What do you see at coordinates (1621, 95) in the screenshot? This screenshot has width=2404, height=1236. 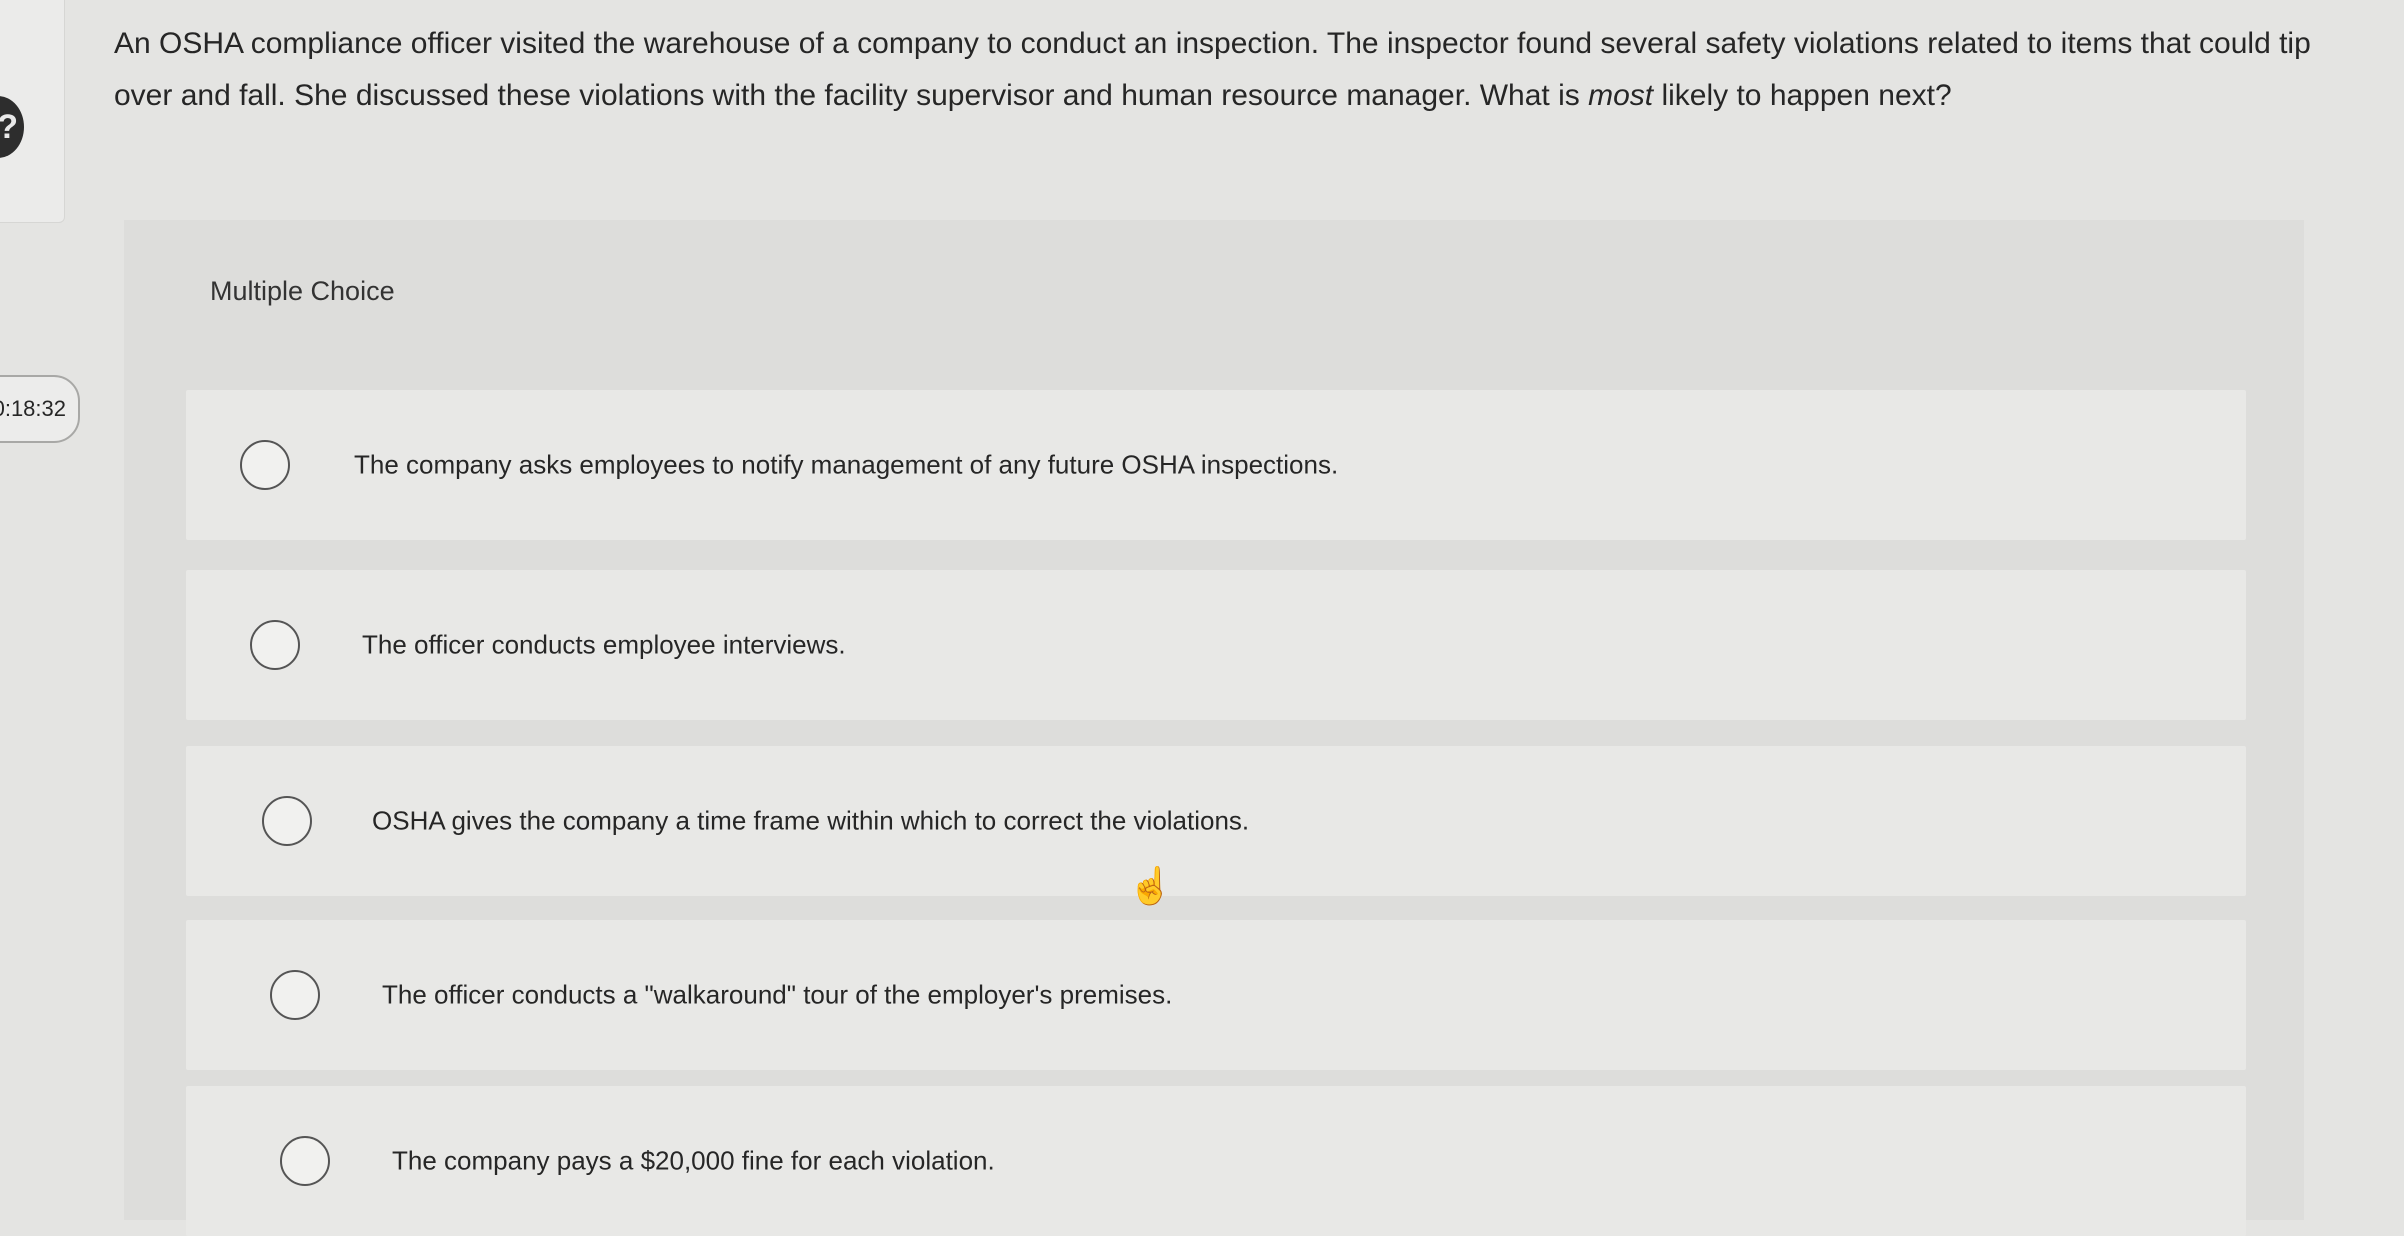 I see `question-emphasis: most` at bounding box center [1621, 95].